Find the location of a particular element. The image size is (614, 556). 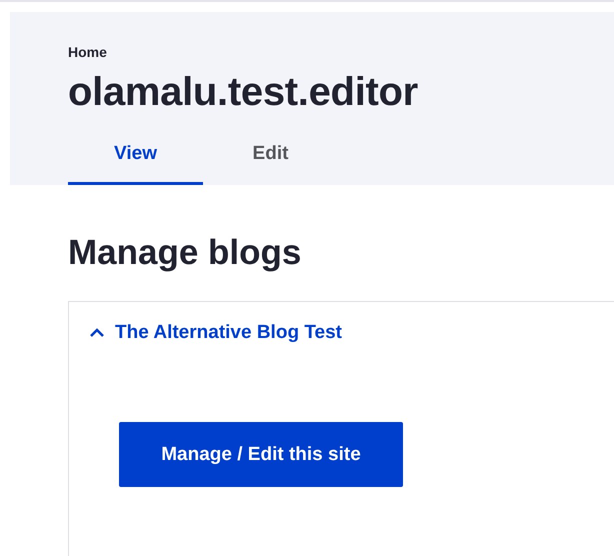

manage-site-button: Manage / Edit this site is located at coordinates (261, 454).